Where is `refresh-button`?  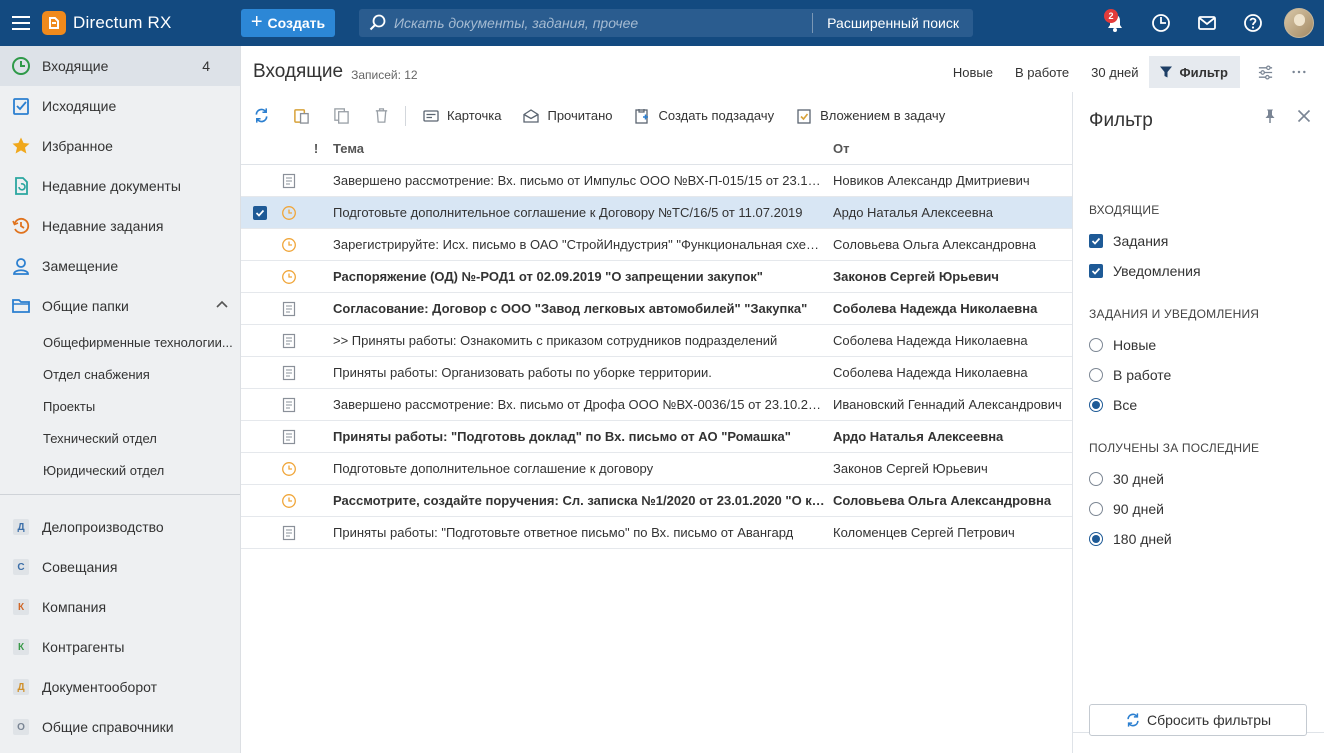
refresh-button is located at coordinates (261, 116).